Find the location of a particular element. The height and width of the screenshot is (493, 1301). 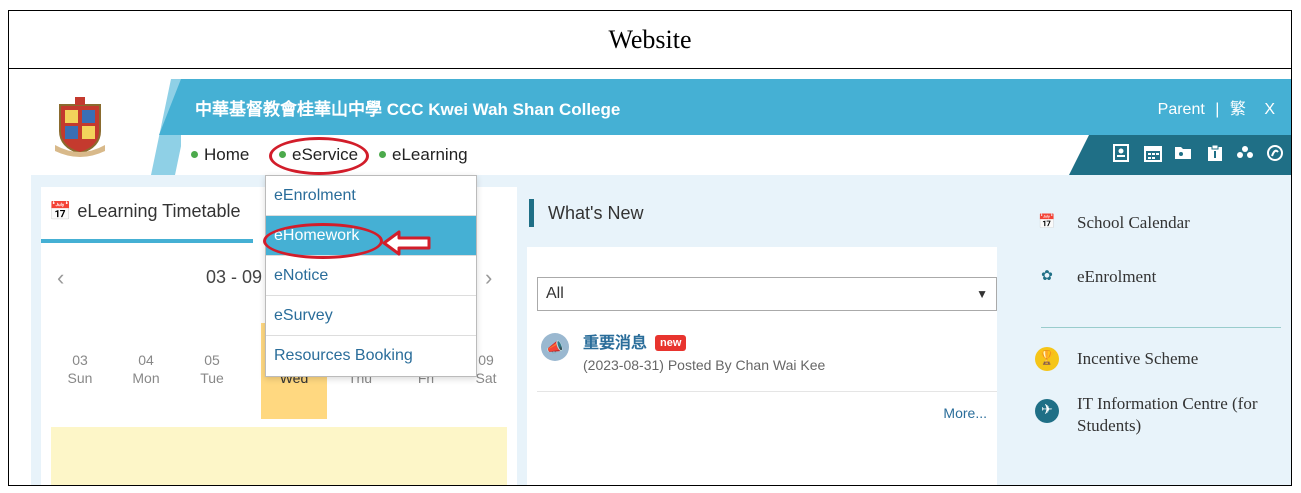

figure-caption: Website is located at coordinates (650, 40).